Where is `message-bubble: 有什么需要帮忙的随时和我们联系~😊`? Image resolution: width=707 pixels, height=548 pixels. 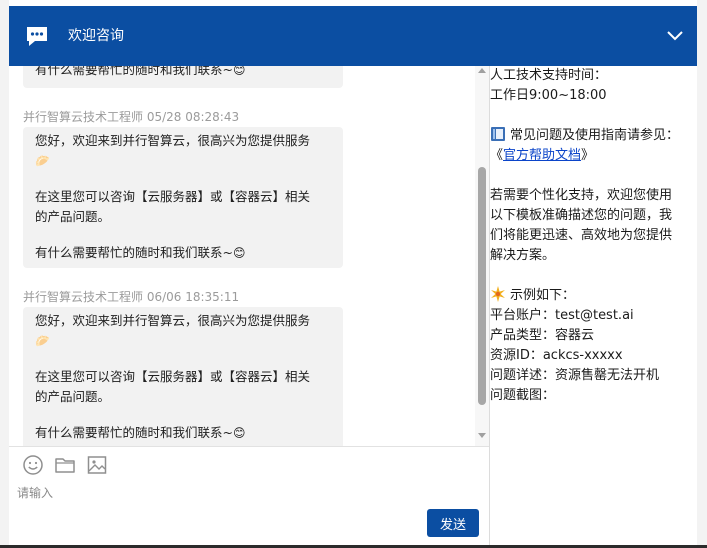
message-bubble: 有什么需要帮忙的随时和我们联系~😊 is located at coordinates (183, 77).